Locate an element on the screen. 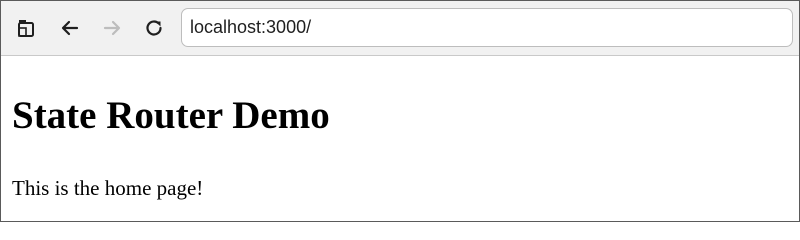  back-arrow-icon is located at coordinates (70, 28).